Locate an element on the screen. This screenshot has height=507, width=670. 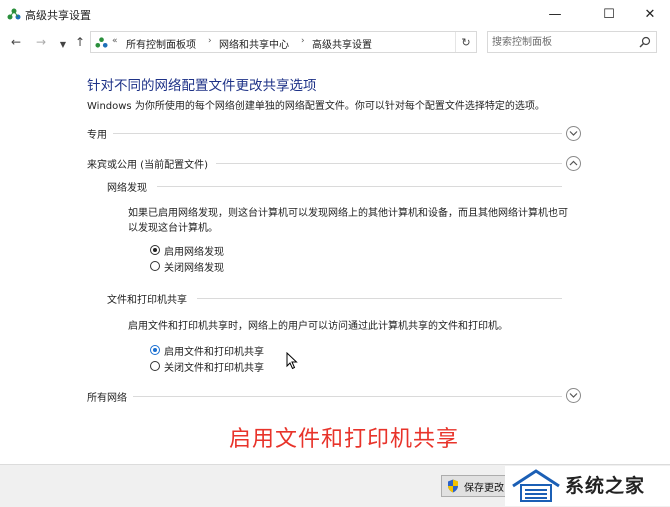
window-title: 高级共享设置 is located at coordinates (58, 15).